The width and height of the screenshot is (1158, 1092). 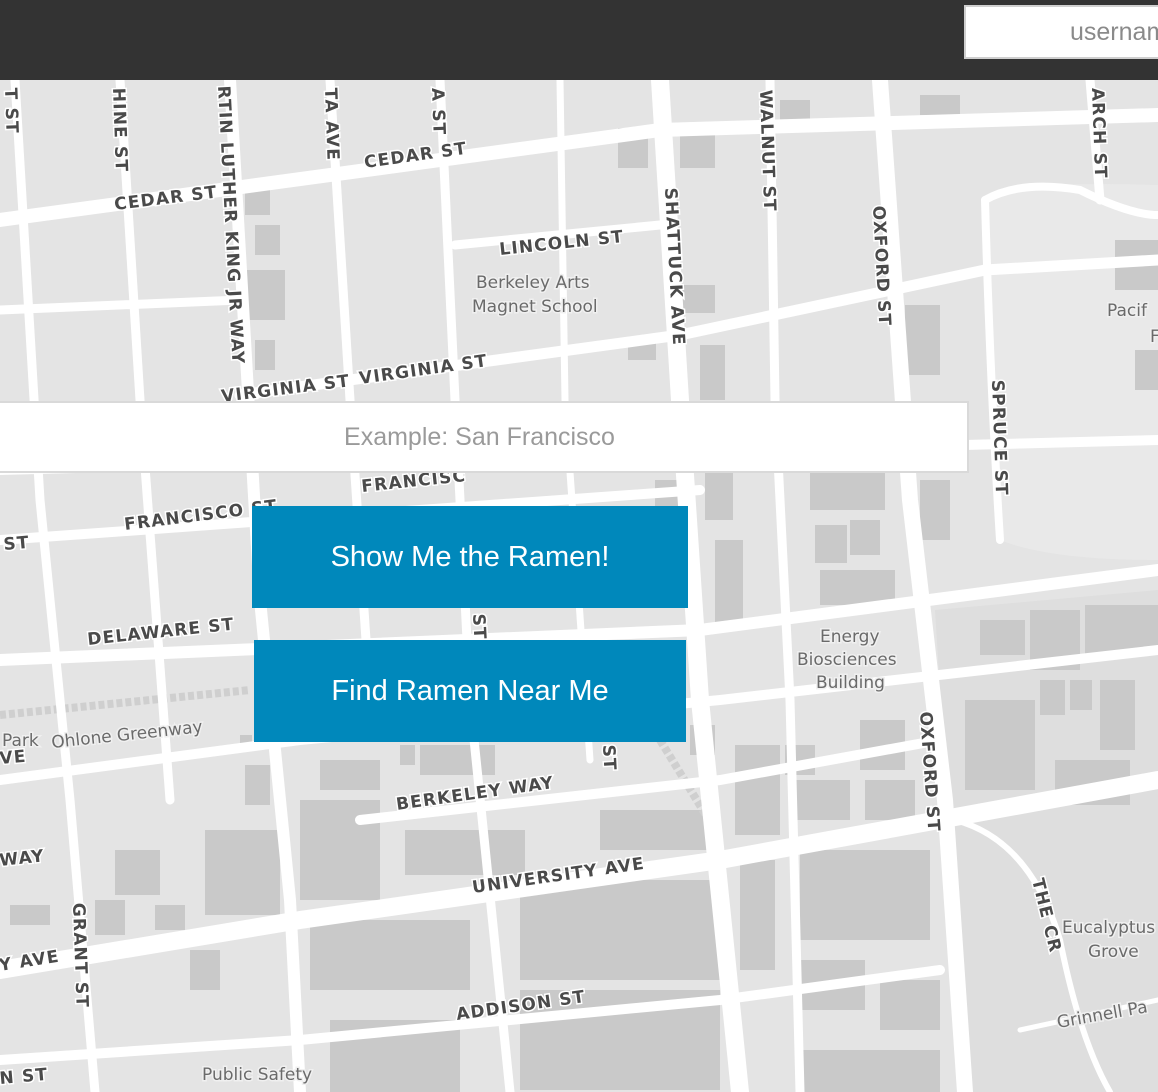 What do you see at coordinates (1154, 337) in the screenshot?
I see `place-label-pacific-2: F` at bounding box center [1154, 337].